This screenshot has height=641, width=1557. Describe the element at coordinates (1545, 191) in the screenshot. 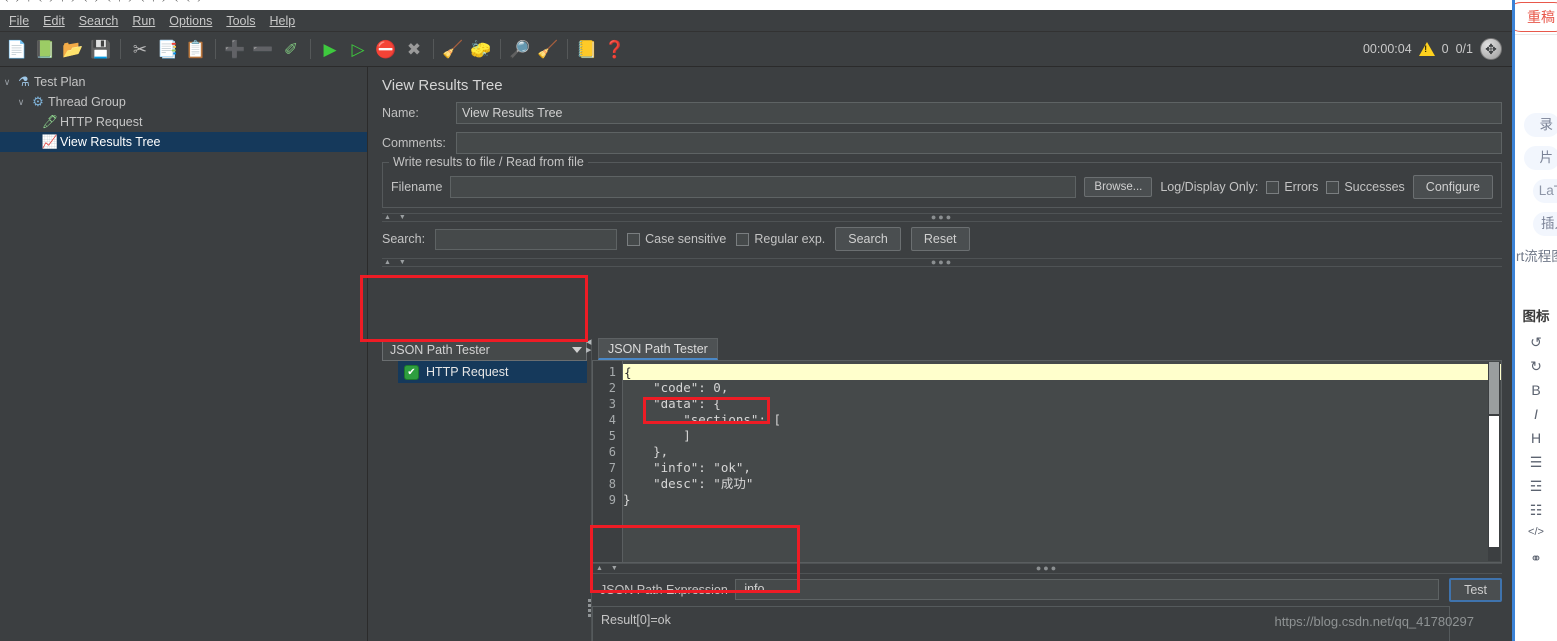

I see `csdn-chip-latex: LaTe` at that location.